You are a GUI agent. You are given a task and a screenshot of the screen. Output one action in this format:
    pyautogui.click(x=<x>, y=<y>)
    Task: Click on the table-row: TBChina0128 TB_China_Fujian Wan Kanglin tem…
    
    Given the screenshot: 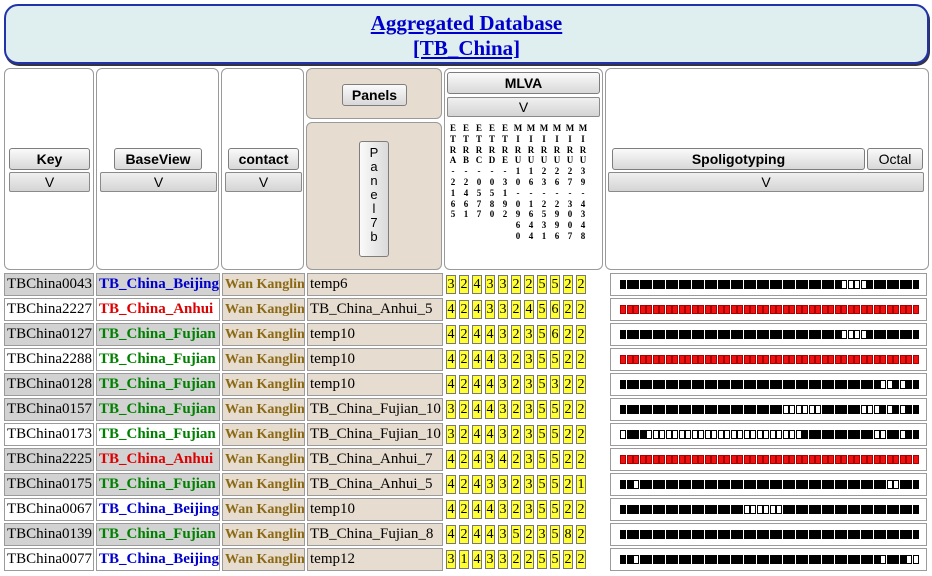 What is the action you would take?
    pyautogui.click(x=466, y=384)
    